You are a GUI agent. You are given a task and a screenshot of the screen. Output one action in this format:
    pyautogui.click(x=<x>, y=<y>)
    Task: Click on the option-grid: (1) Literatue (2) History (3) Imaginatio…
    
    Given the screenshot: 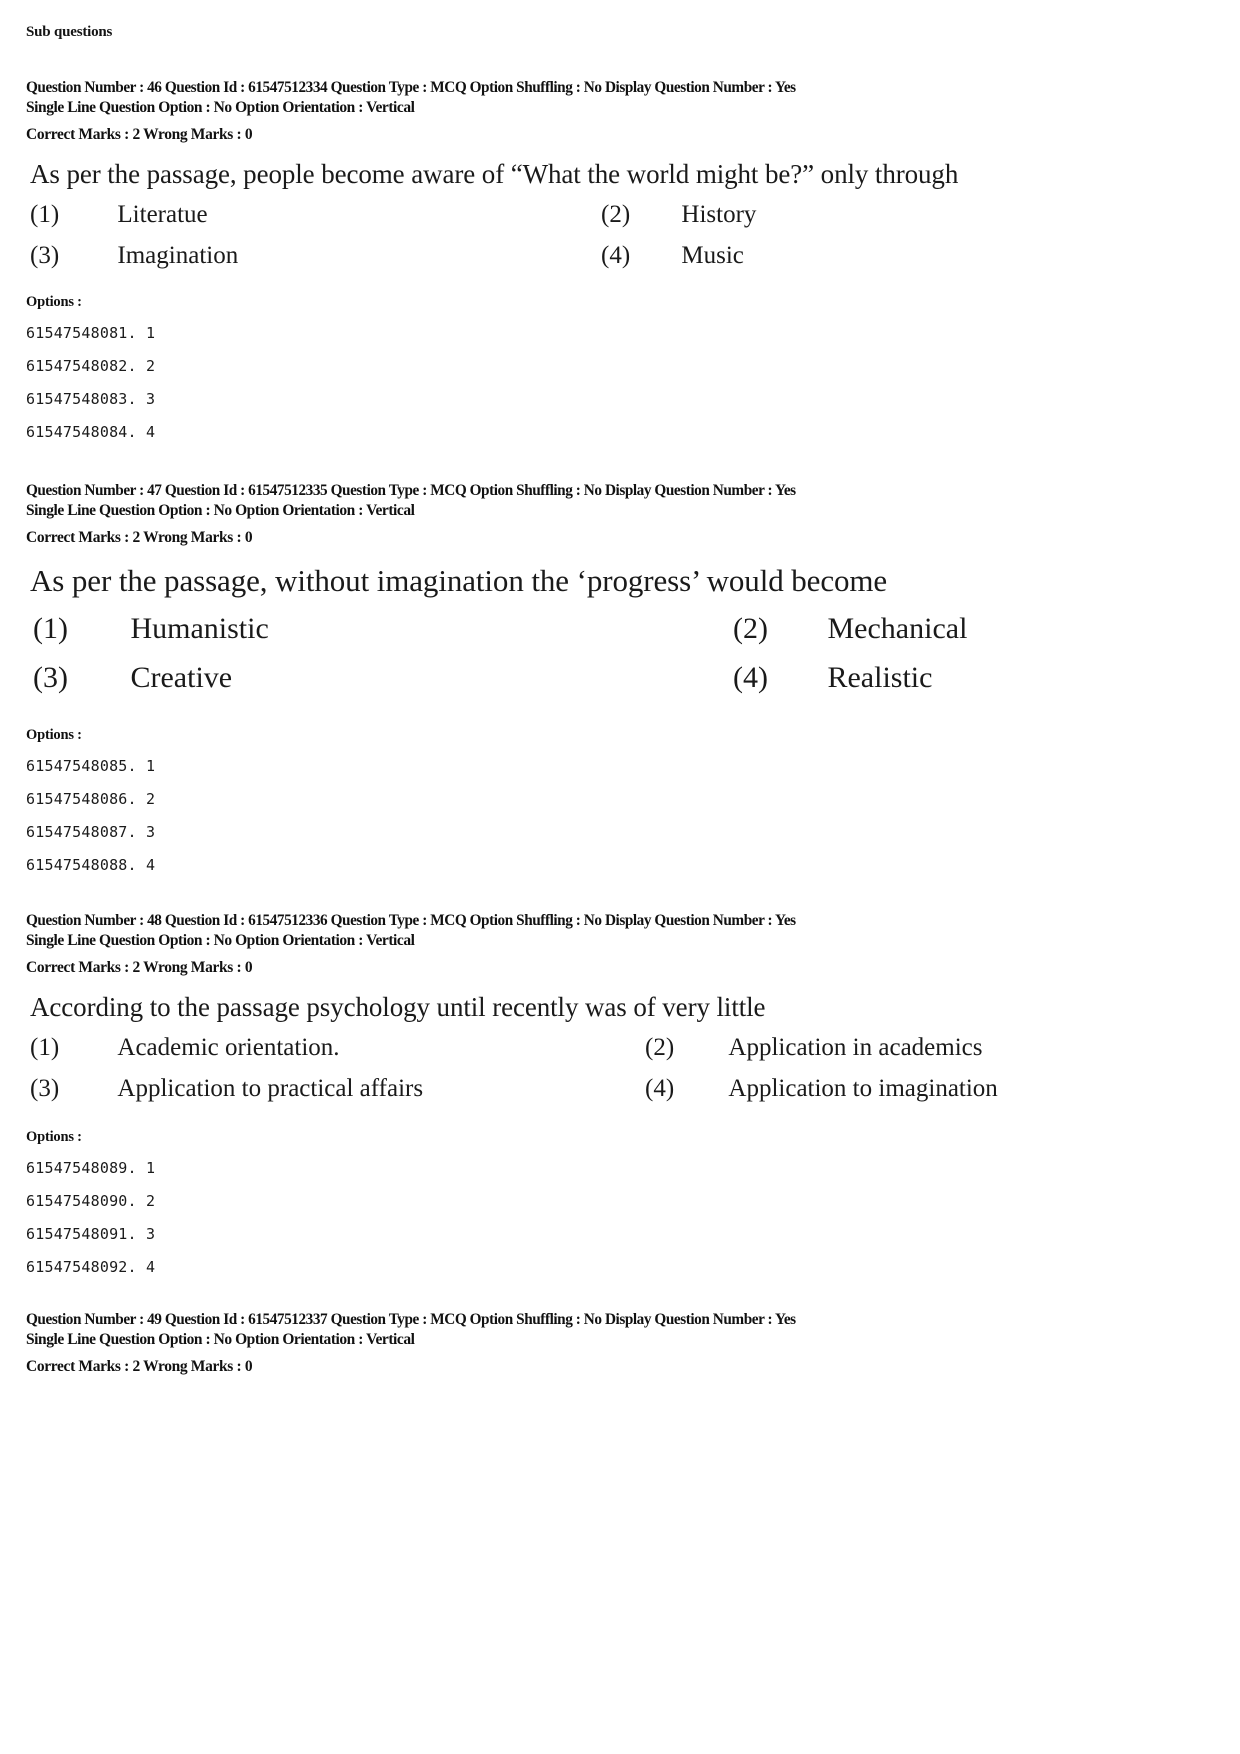 What is the action you would take?
    pyautogui.click(x=620, y=241)
    